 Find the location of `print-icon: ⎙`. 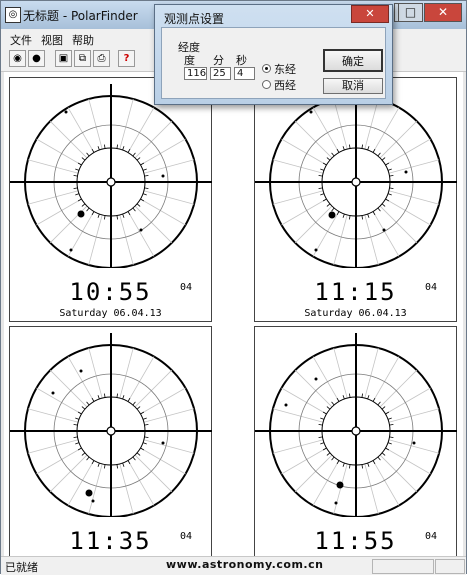

print-icon: ⎙ is located at coordinates (101, 58).